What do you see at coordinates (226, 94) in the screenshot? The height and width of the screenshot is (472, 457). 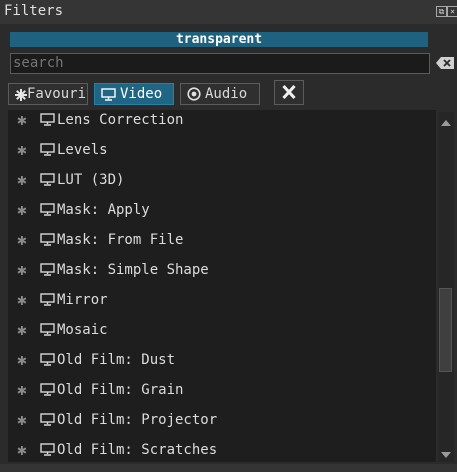 I see `tab-audio-label: Audio` at bounding box center [226, 94].